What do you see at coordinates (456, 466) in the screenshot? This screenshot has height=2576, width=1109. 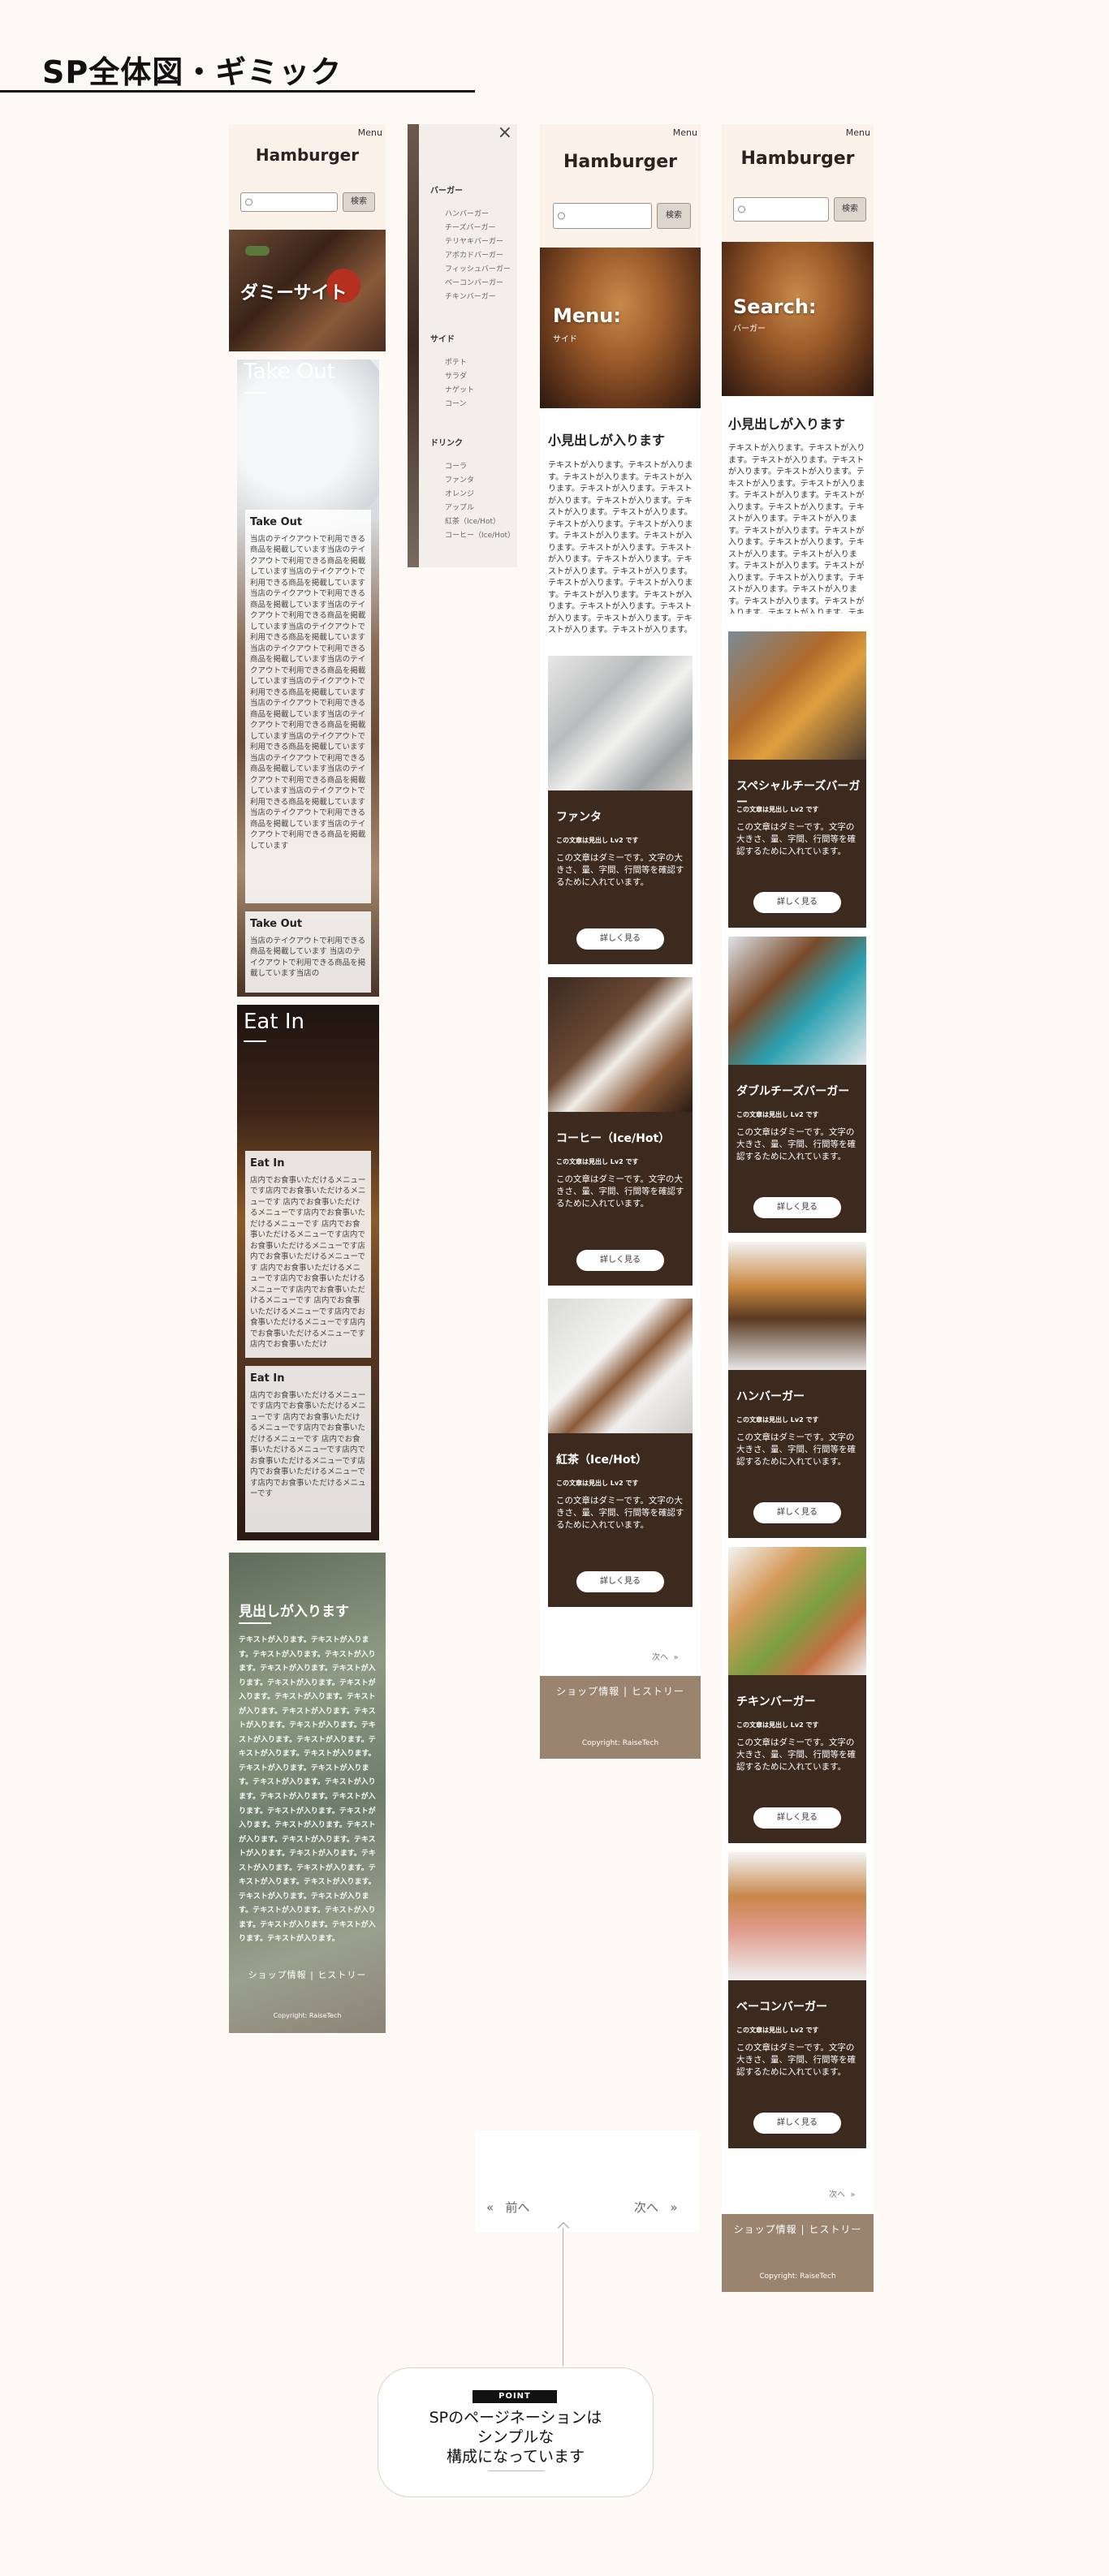 I see `drawer-menu-item: コーラ` at bounding box center [456, 466].